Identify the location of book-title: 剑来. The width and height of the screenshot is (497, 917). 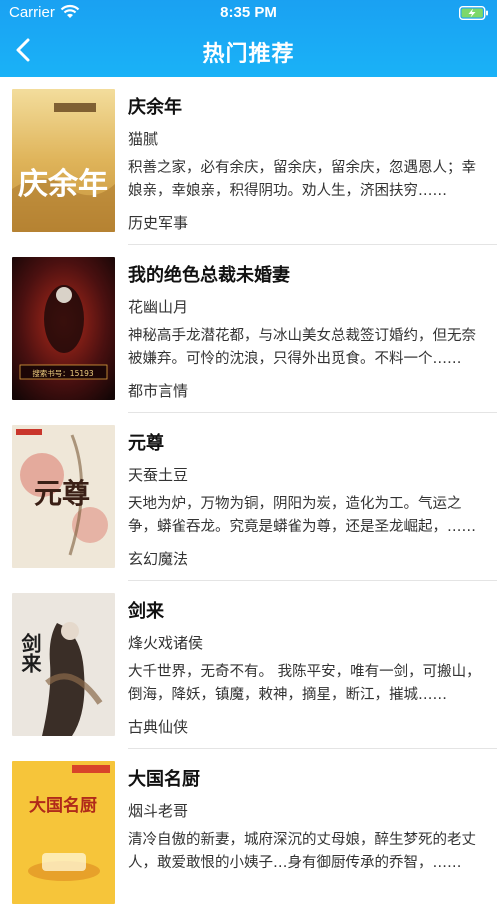
(146, 611).